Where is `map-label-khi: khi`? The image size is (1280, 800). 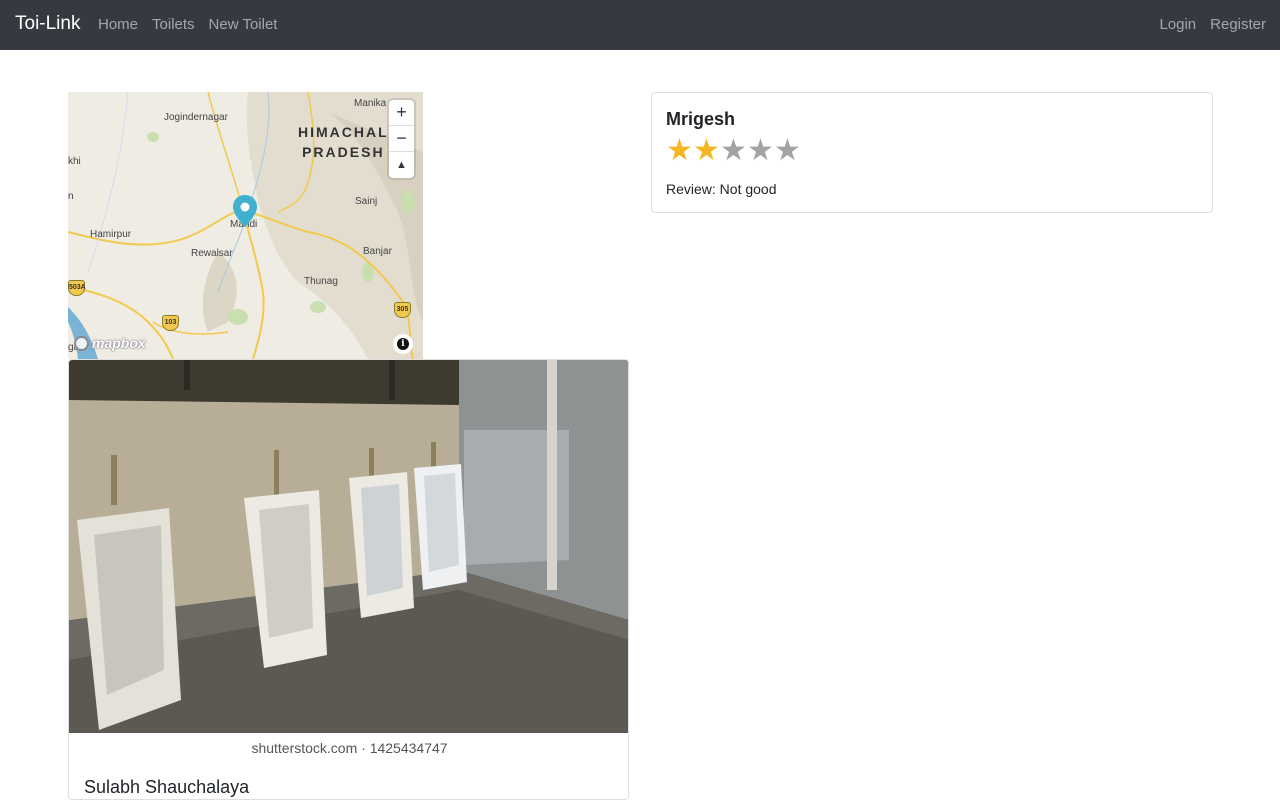
map-label-khi: khi is located at coordinates (74, 161).